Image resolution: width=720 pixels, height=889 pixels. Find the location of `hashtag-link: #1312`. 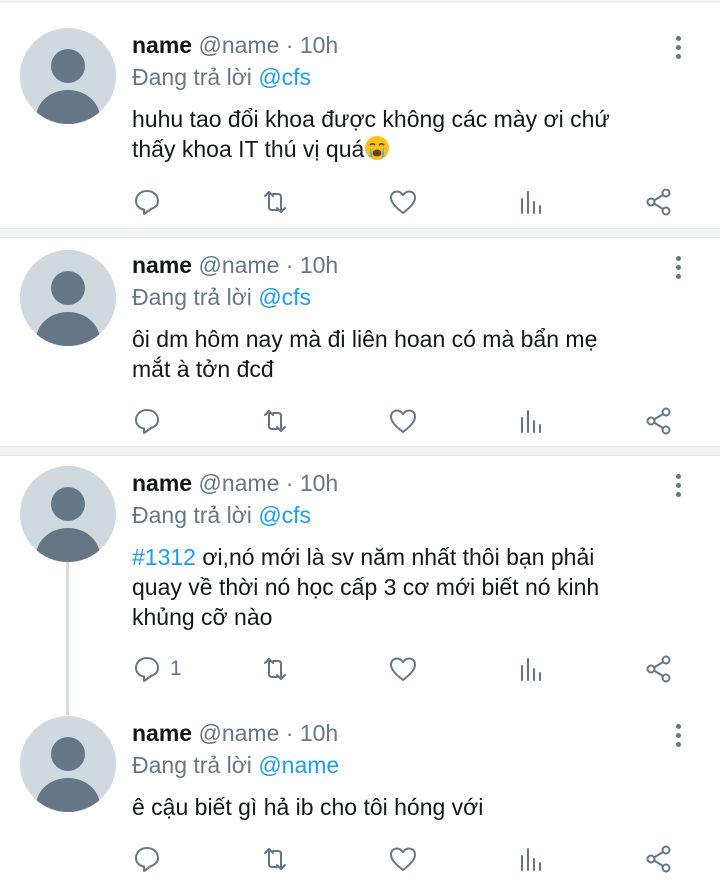

hashtag-link: #1312 is located at coordinates (164, 557).